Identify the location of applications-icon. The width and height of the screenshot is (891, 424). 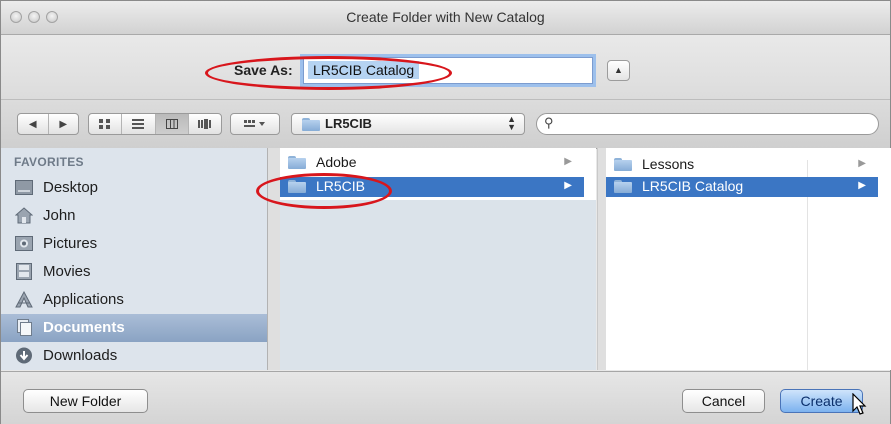
(24, 299).